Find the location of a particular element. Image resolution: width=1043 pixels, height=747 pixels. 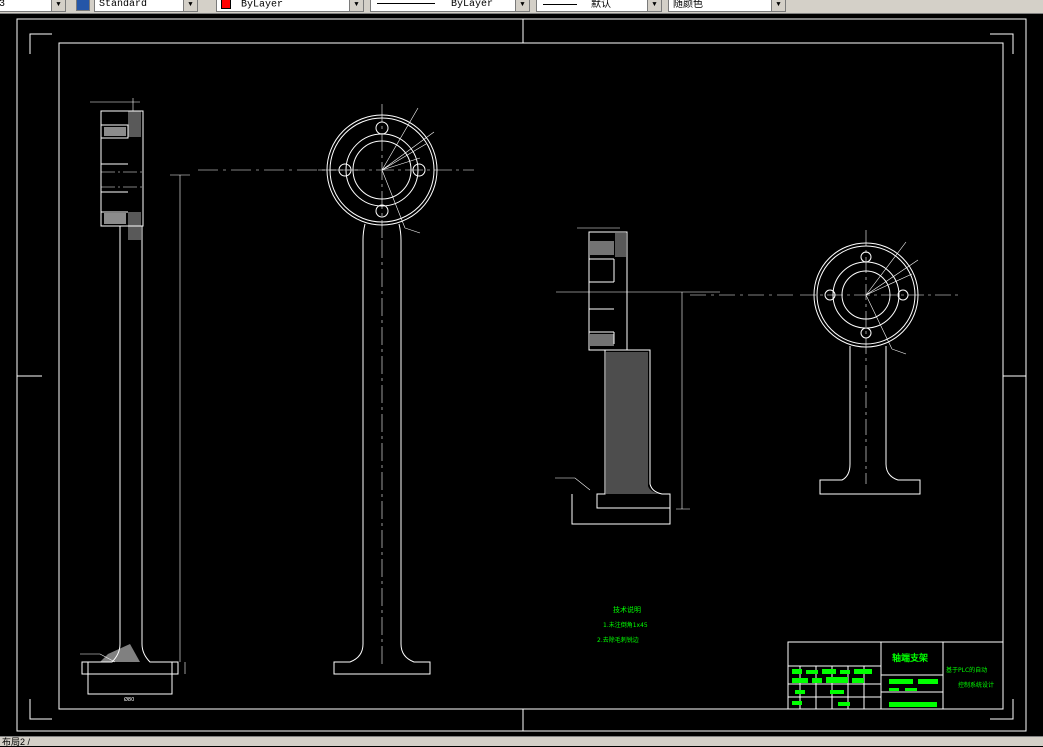

tech-note-line-1: 1.未注倒角1x45 is located at coordinates (625, 625).